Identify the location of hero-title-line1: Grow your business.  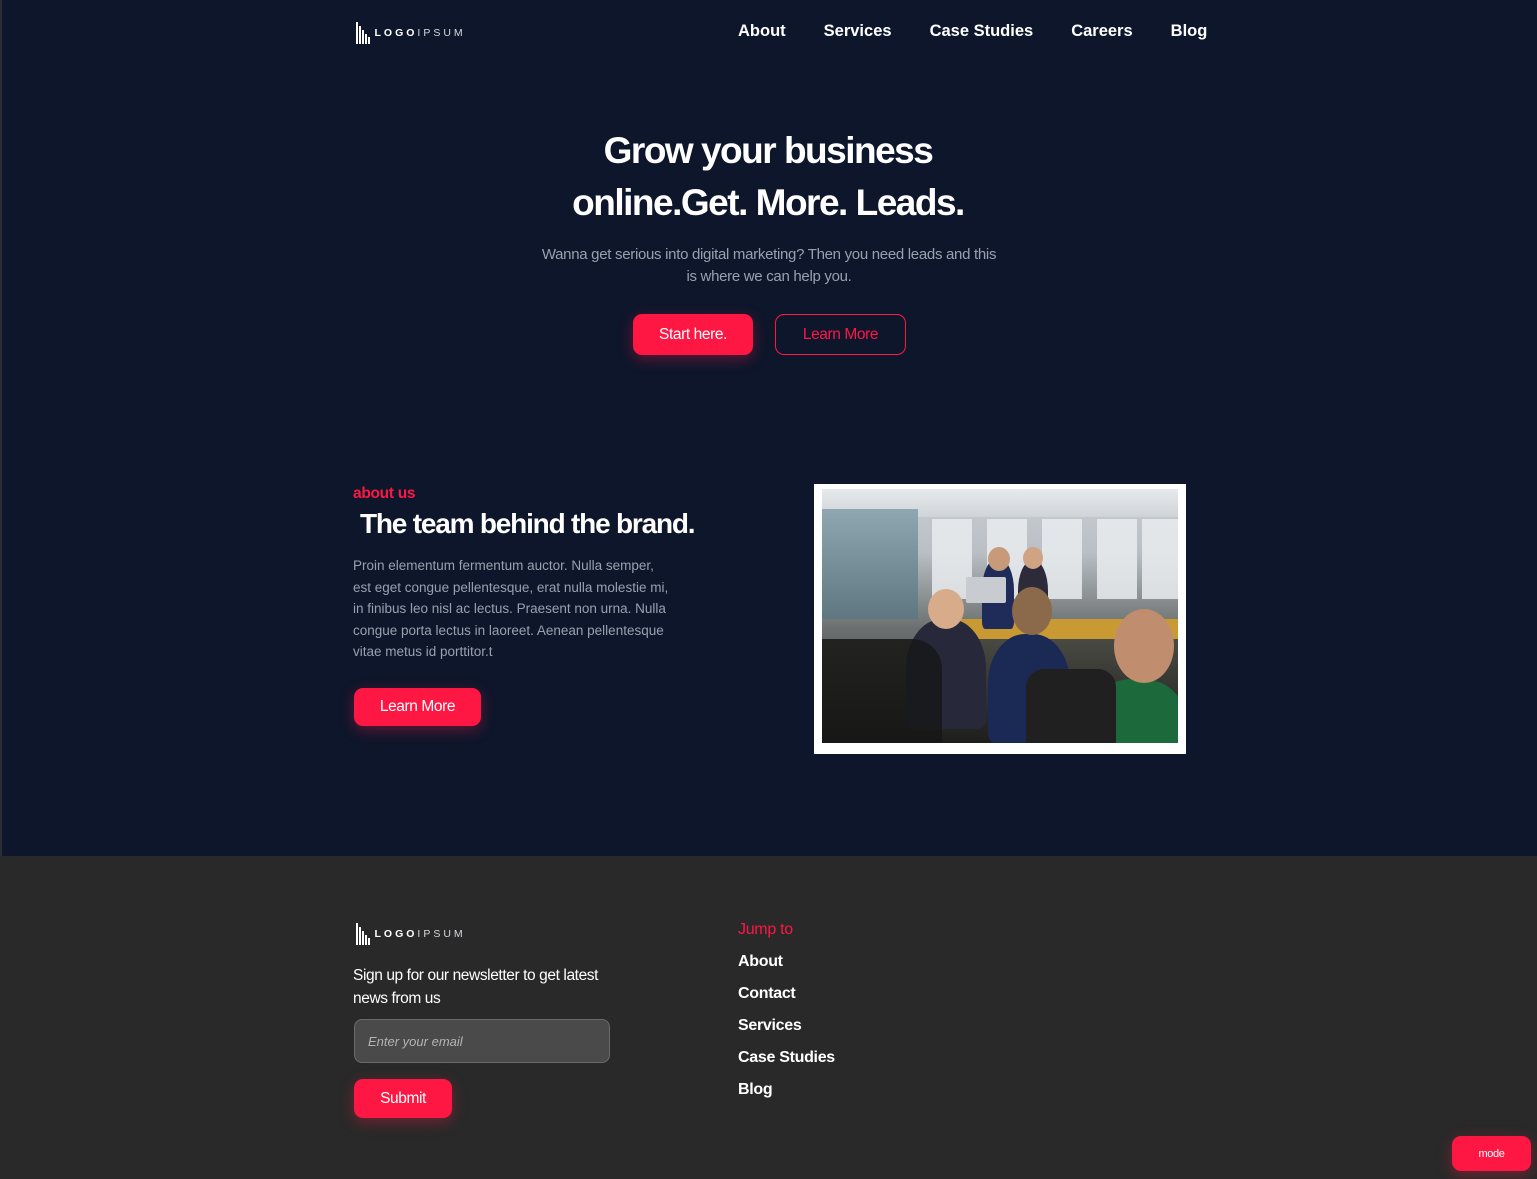
(768, 150).